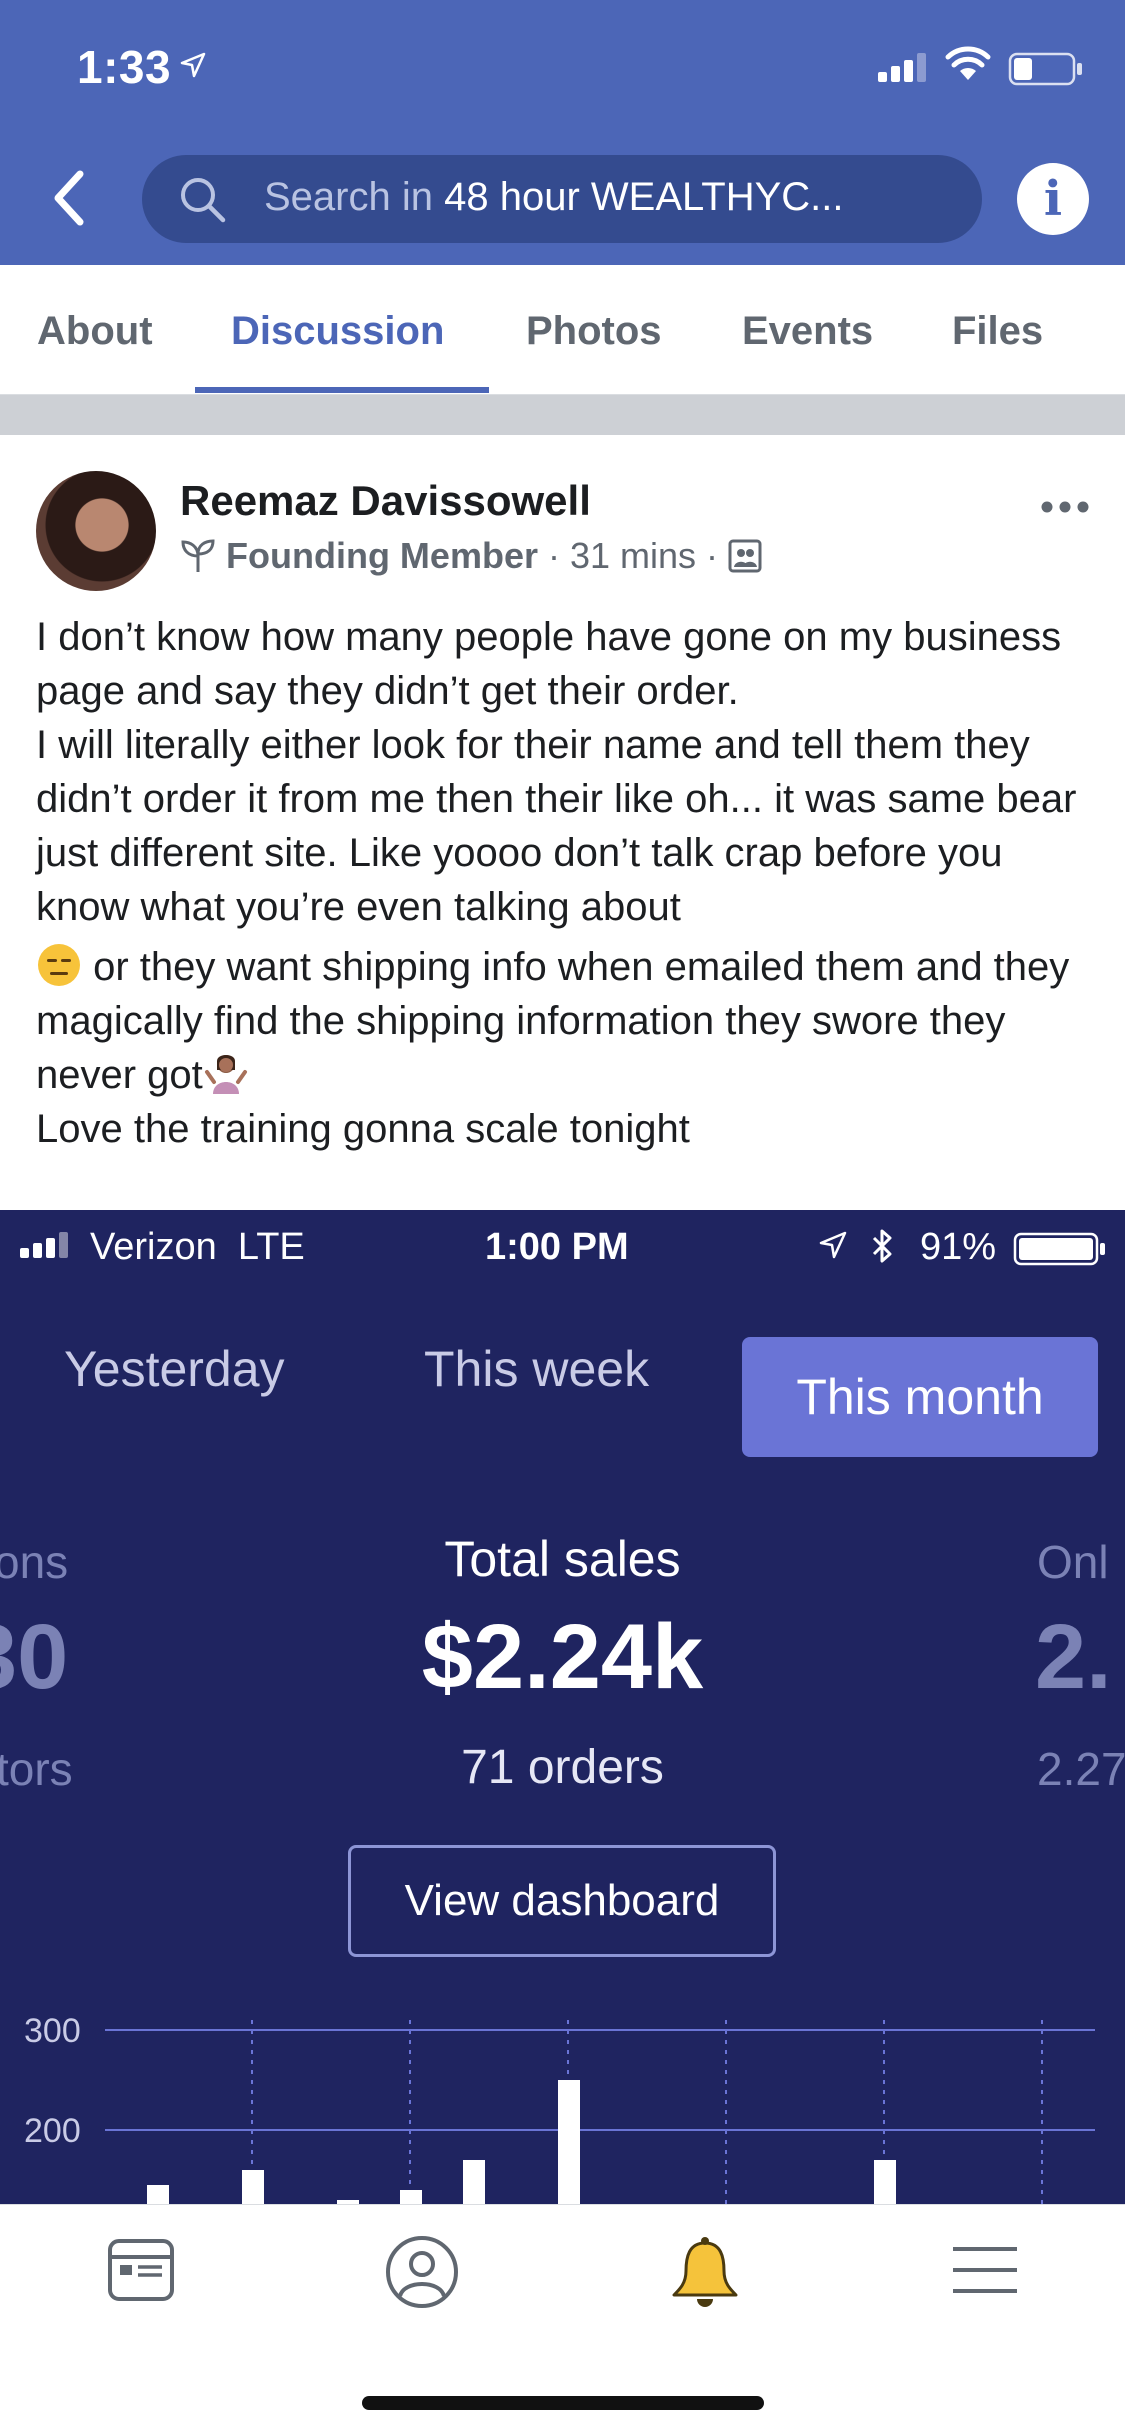  What do you see at coordinates (557, 1247) in the screenshot?
I see `embedded-time: 1:00 PM` at bounding box center [557, 1247].